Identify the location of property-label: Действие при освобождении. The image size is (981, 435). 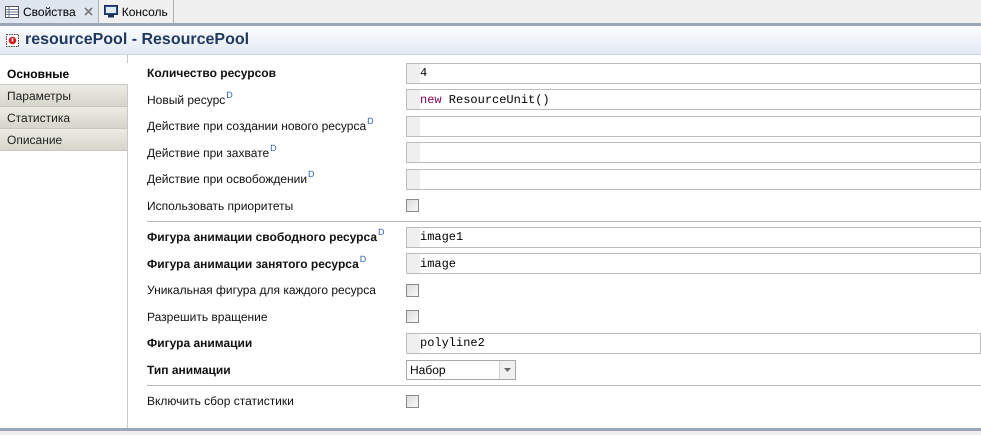
(227, 179).